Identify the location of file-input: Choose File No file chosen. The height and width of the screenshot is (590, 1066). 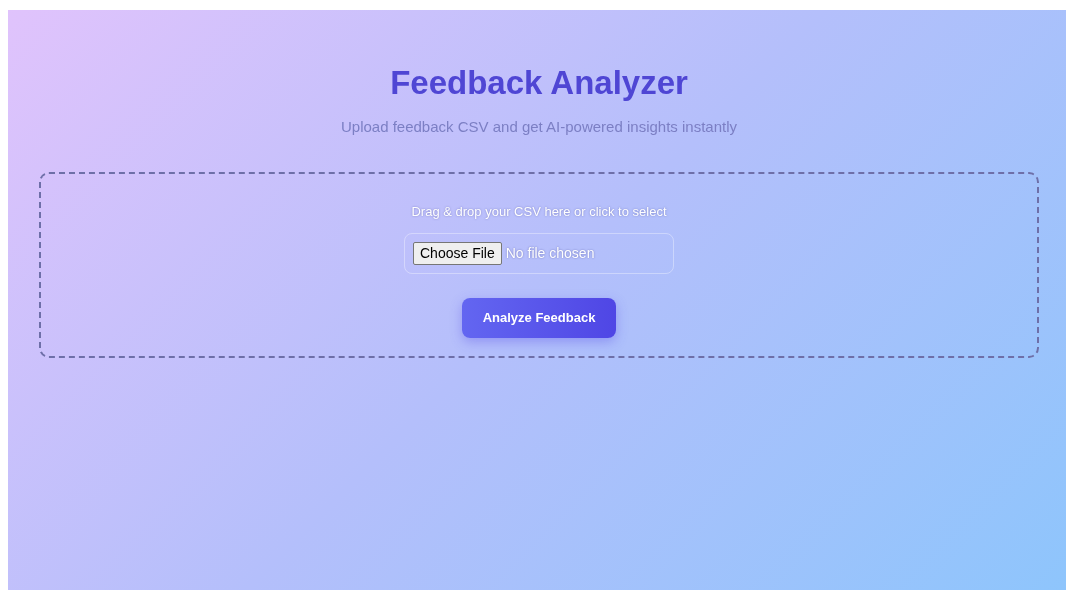
(539, 253).